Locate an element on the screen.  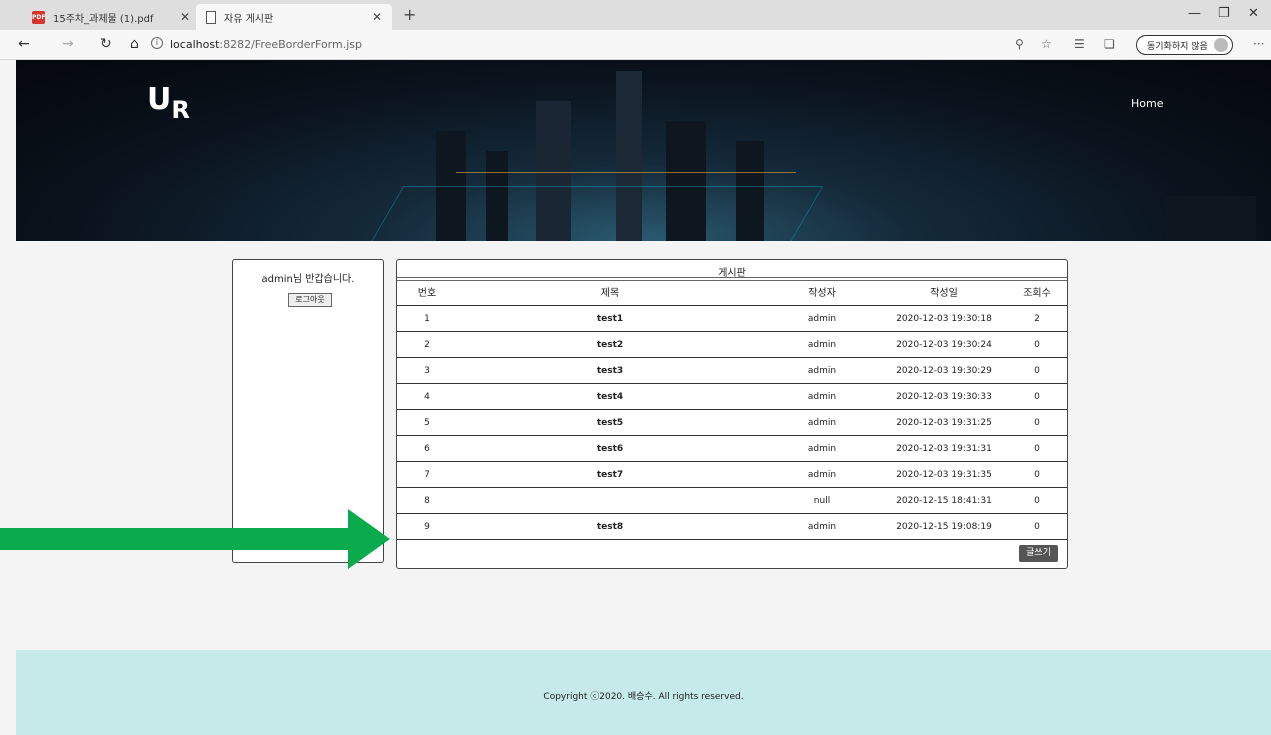
annotation-arrow-head is located at coordinates (369, 539).